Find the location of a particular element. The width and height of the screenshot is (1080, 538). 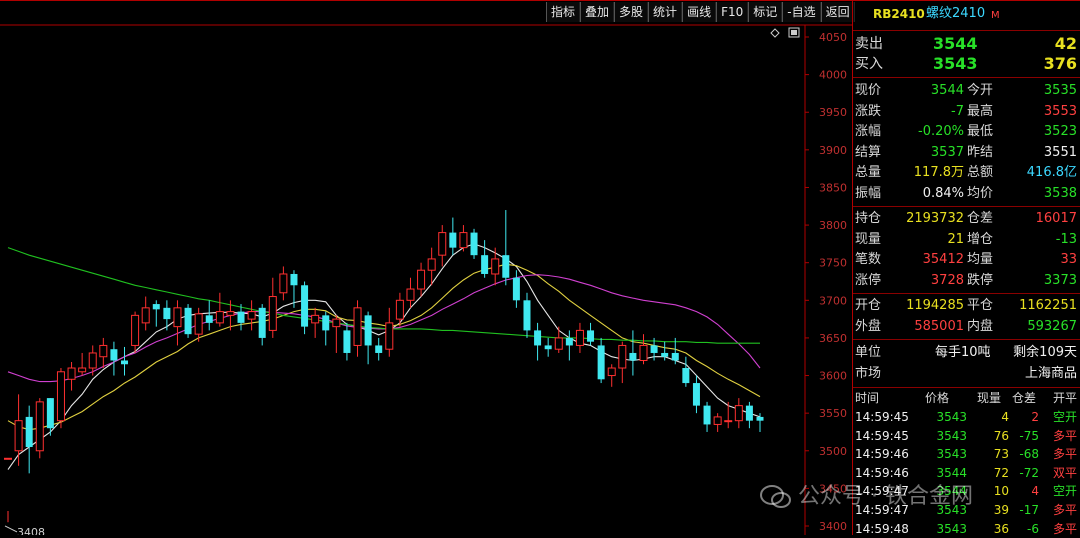

stat-value: 585001 is located at coordinates (939, 326).